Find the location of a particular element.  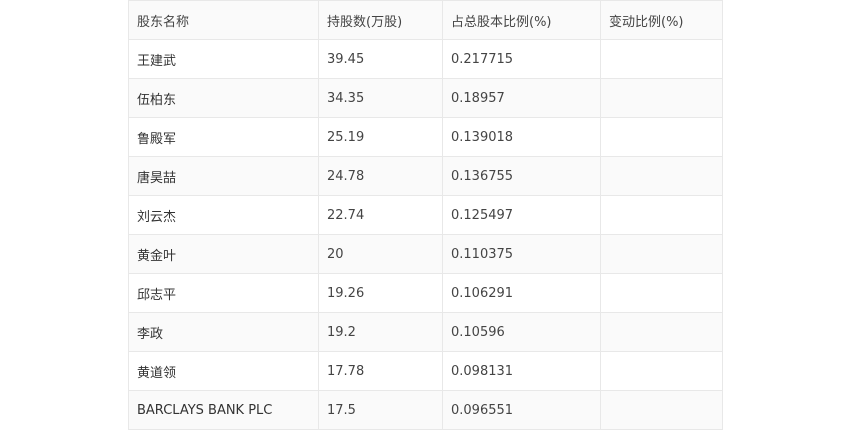

table-row: 唐昊喆 24.78 0.136755 is located at coordinates (425, 176).